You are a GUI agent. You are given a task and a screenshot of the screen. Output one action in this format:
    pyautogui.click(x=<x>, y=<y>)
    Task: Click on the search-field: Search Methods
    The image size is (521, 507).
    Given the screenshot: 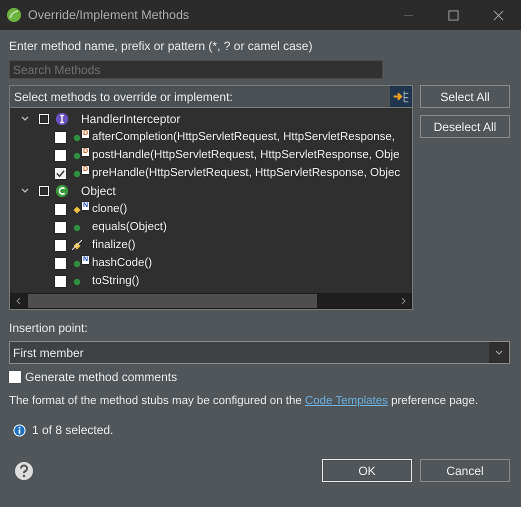 What is the action you would take?
    pyautogui.click(x=196, y=69)
    